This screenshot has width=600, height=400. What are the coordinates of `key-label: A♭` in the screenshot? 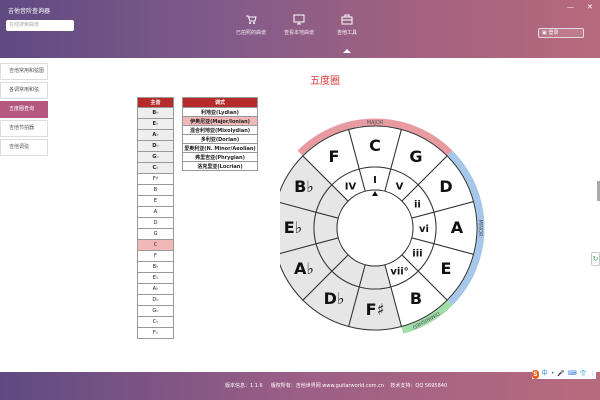 It's located at (304, 268).